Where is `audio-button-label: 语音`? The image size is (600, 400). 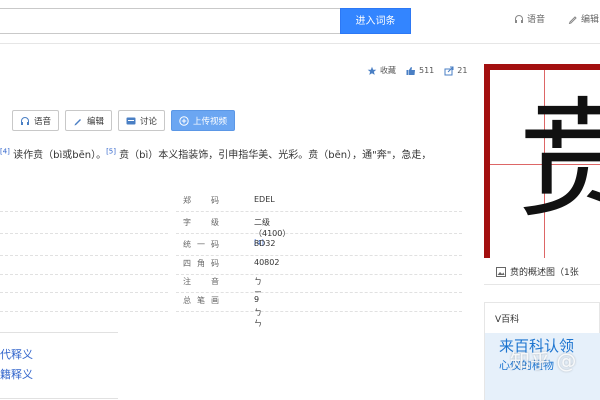 audio-button-label: 语音 is located at coordinates (43, 121).